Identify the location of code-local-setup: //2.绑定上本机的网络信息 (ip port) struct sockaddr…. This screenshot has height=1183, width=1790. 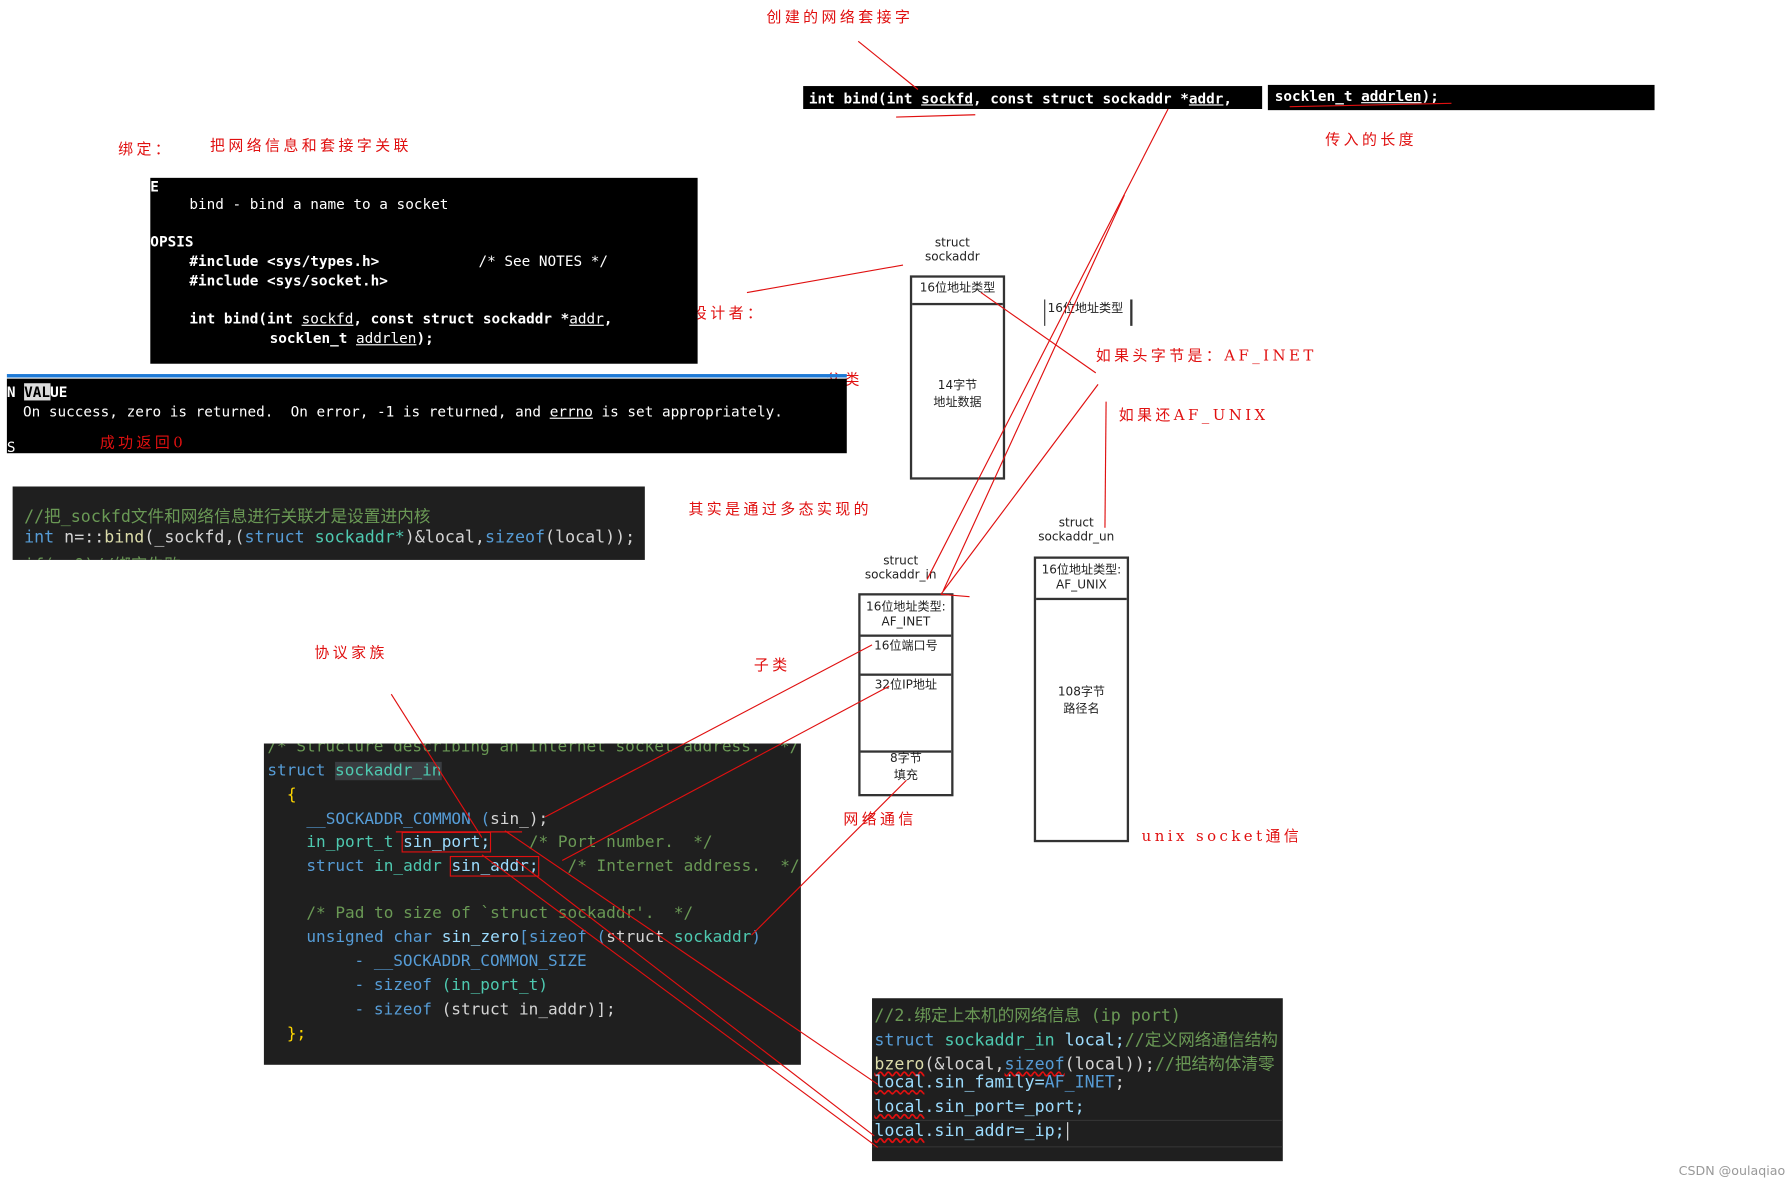
(1077, 1080).